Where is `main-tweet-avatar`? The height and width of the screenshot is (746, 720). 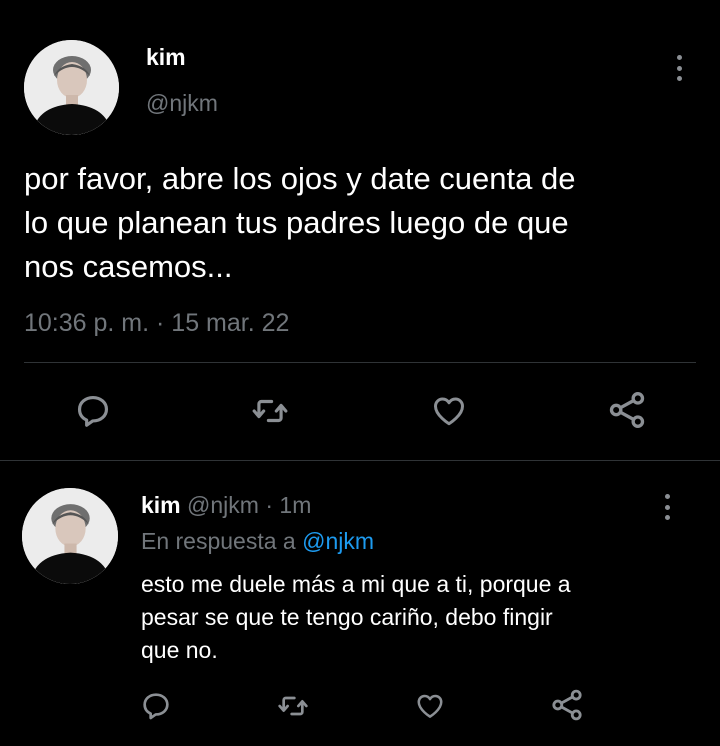
main-tweet-avatar is located at coordinates (71, 87).